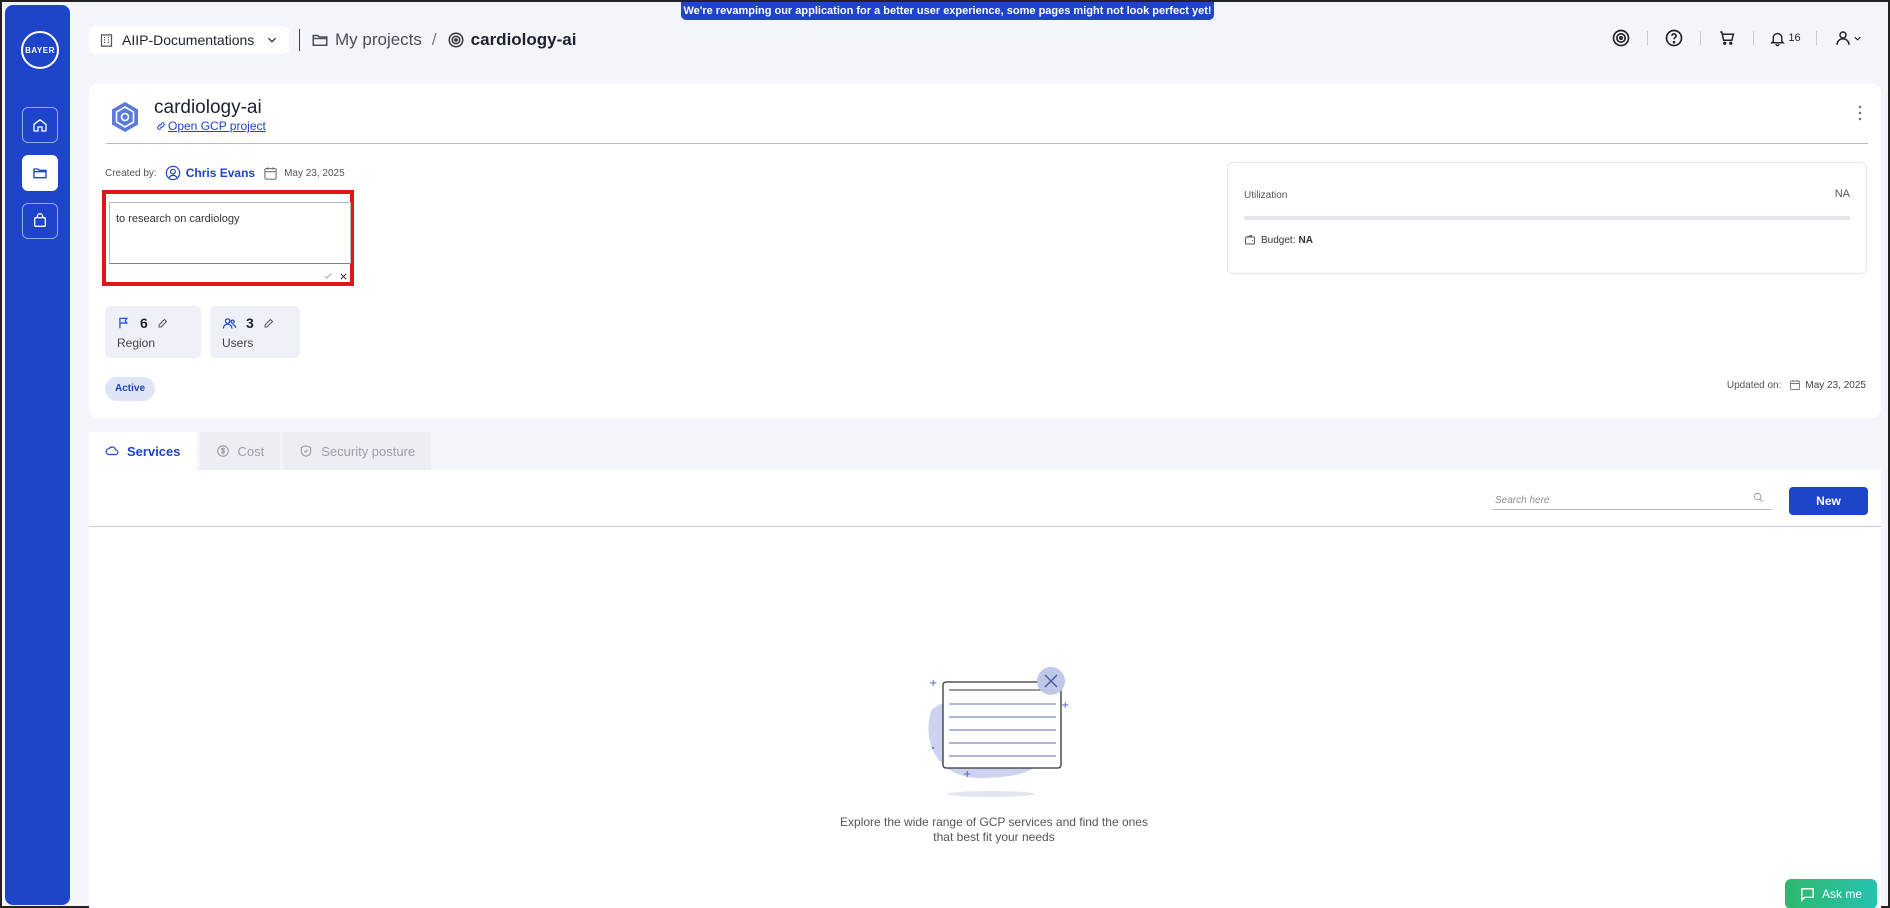 The image size is (1890, 908). I want to click on dollar-icon, so click(222, 451).